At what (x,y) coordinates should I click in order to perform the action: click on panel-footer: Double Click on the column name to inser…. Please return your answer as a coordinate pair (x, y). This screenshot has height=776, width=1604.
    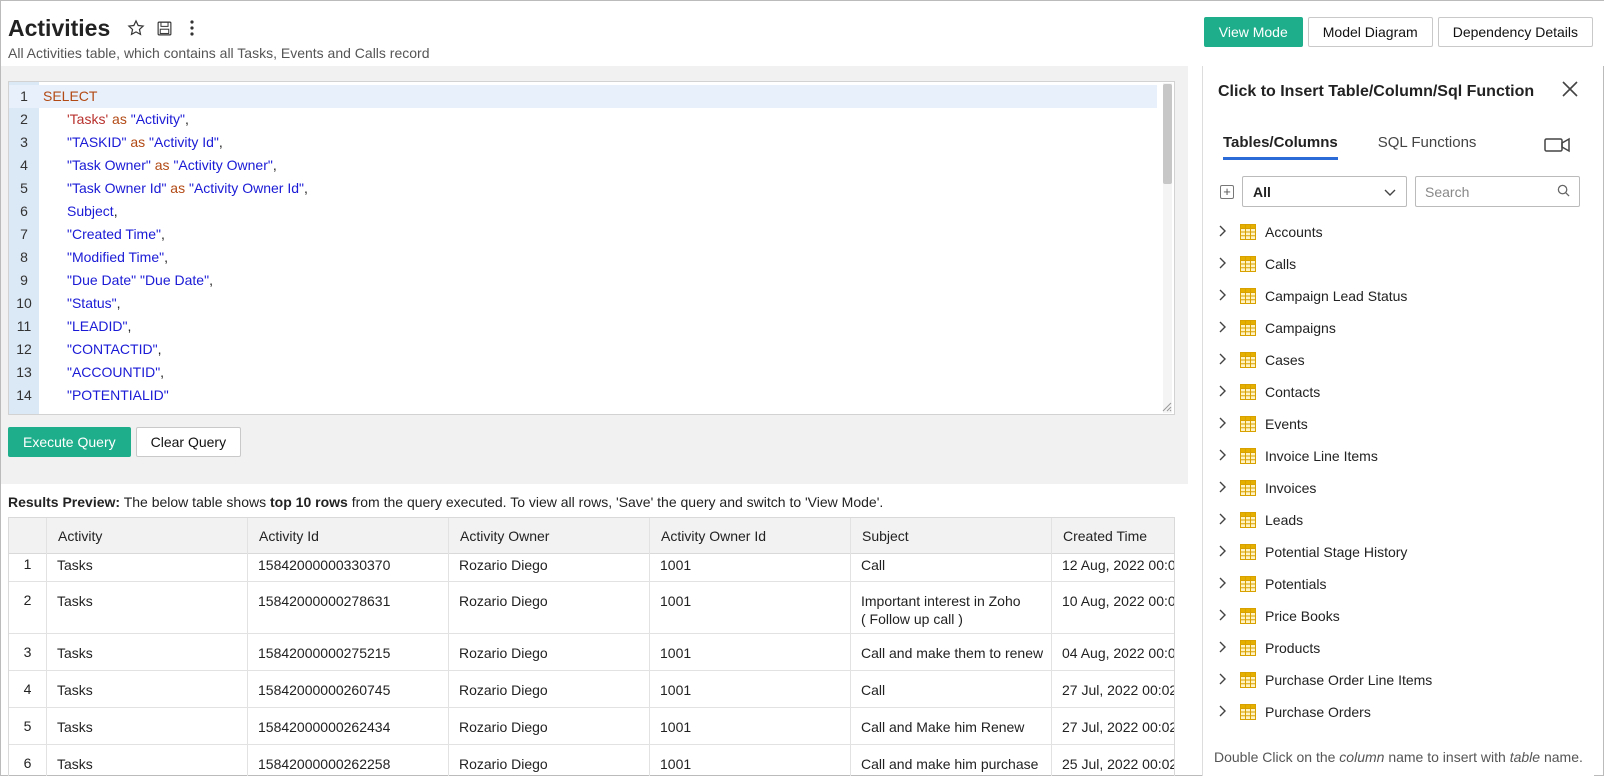
    Looking at the image, I should click on (1398, 757).